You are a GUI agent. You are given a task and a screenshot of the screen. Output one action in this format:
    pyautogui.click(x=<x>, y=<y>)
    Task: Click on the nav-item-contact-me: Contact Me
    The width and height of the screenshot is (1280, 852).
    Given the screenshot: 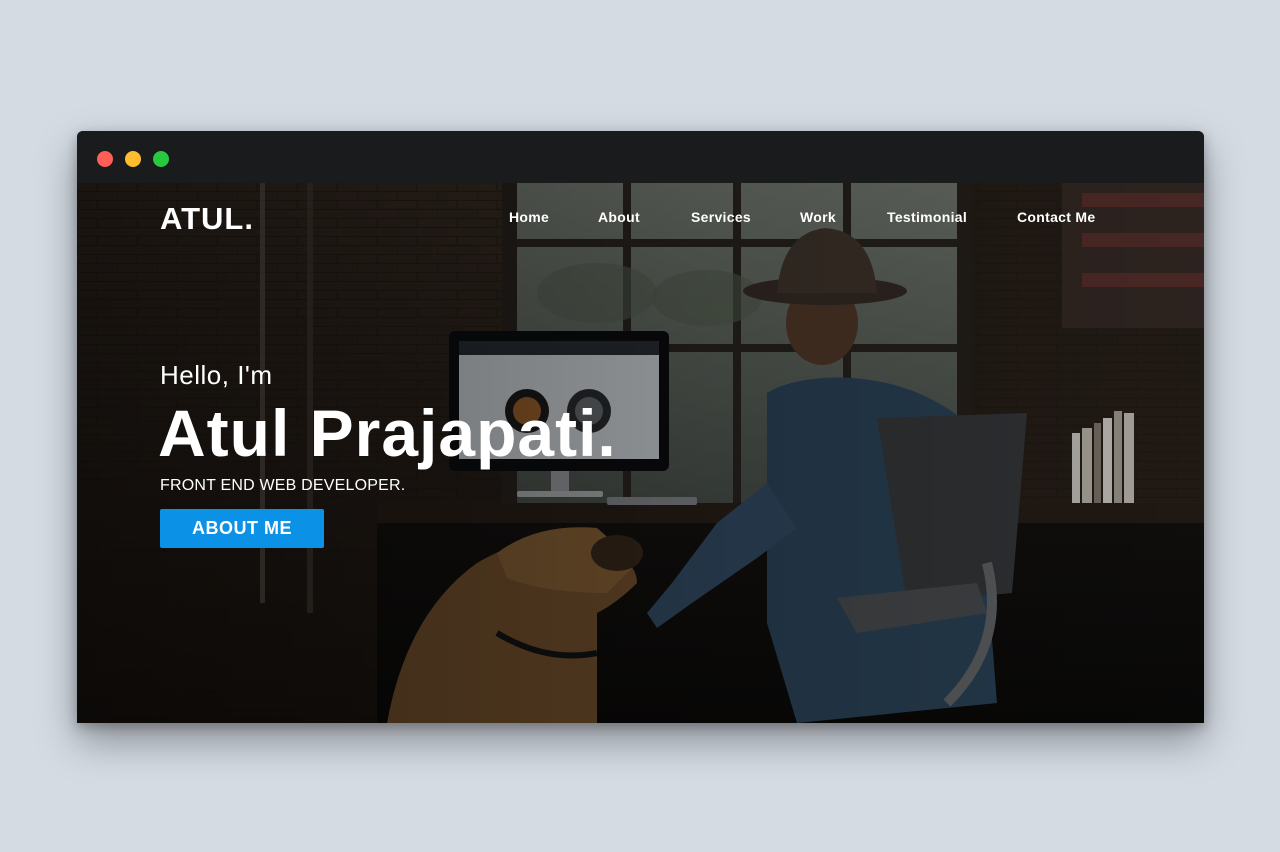 What is the action you would take?
    pyautogui.click(x=1056, y=217)
    